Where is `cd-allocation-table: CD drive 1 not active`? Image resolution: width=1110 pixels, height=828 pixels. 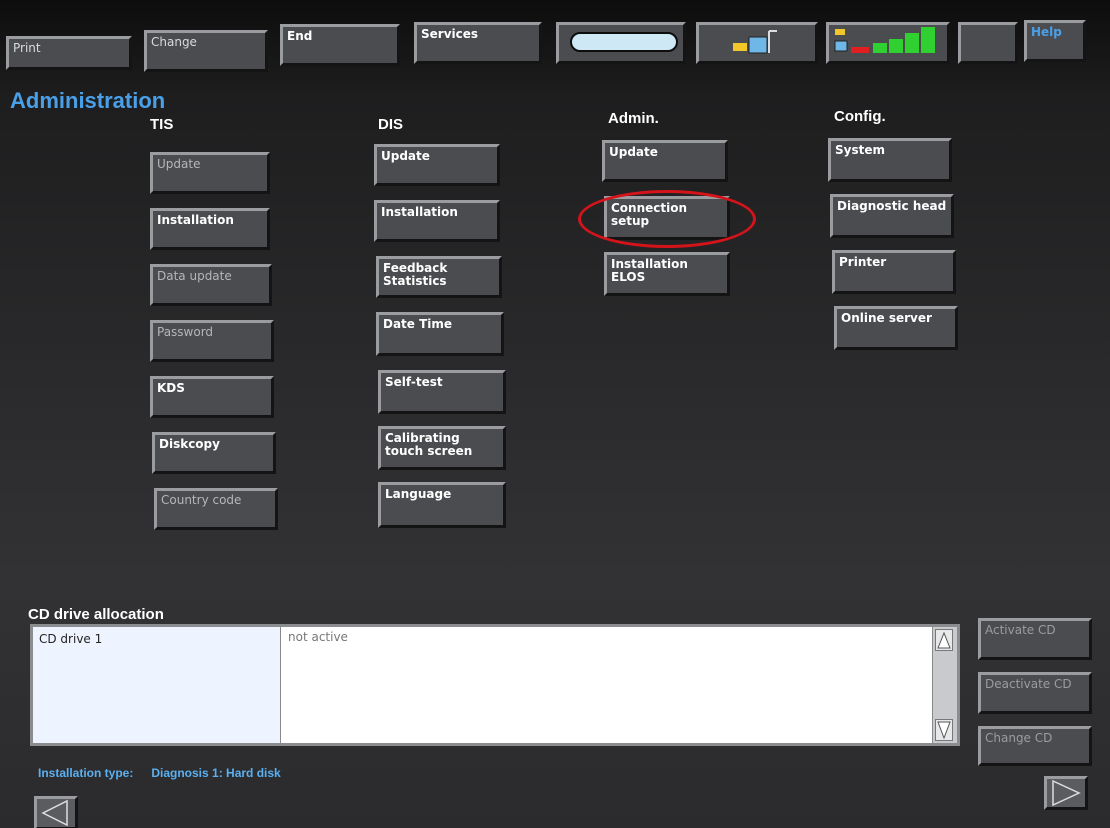 cd-allocation-table: CD drive 1 not active is located at coordinates (495, 685).